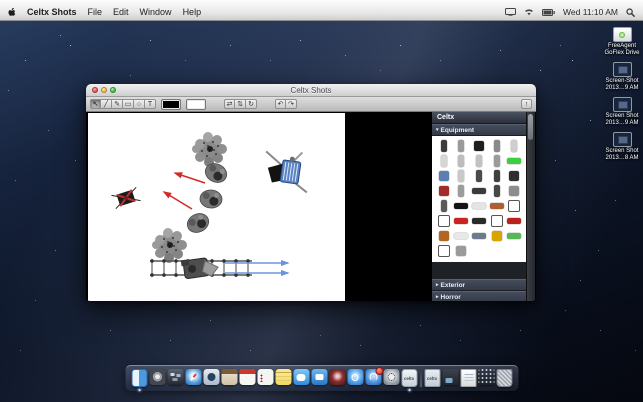 The height and width of the screenshot is (402, 643). Describe the element at coordinates (443, 191) in the screenshot. I see `equipment-item-red-helmet` at that location.